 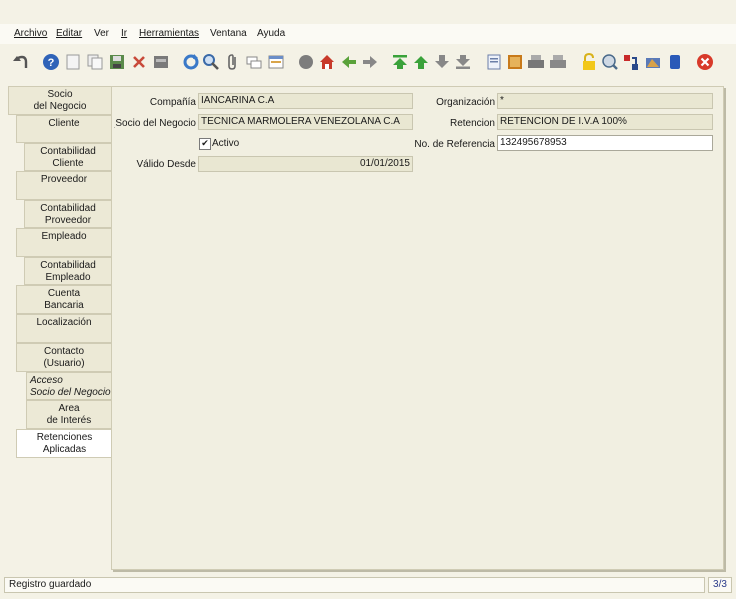 What do you see at coordinates (166, 164) in the screenshot?
I see `valido-label: Válido Desde` at bounding box center [166, 164].